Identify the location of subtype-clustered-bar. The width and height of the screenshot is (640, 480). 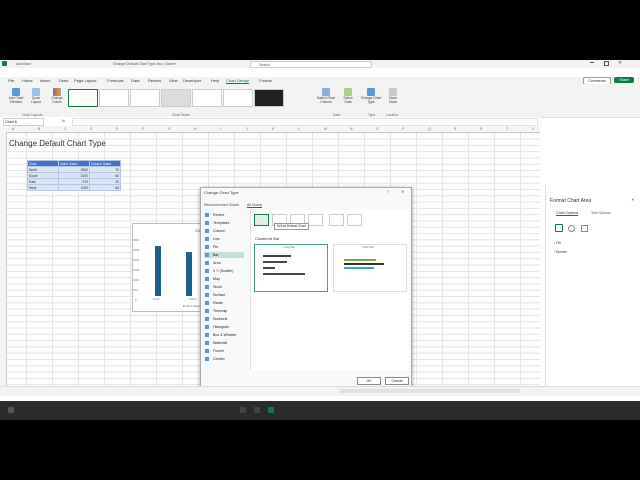
(261, 220).